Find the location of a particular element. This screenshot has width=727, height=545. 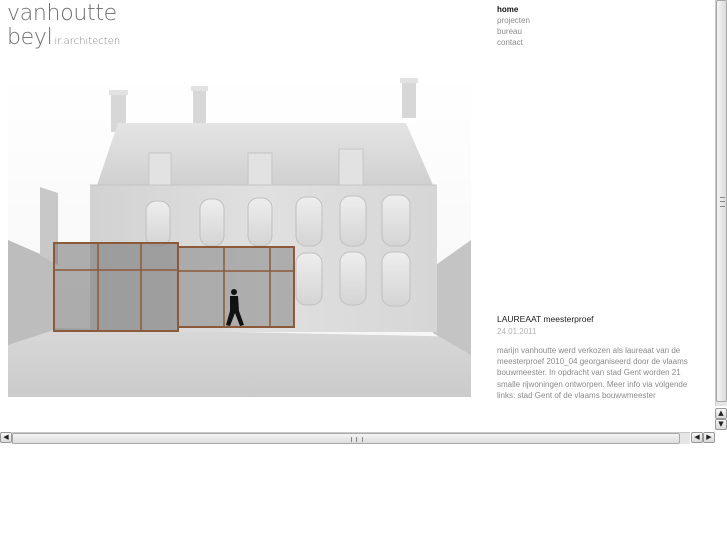

vertical-scroll-thumb is located at coordinates (721, 201).